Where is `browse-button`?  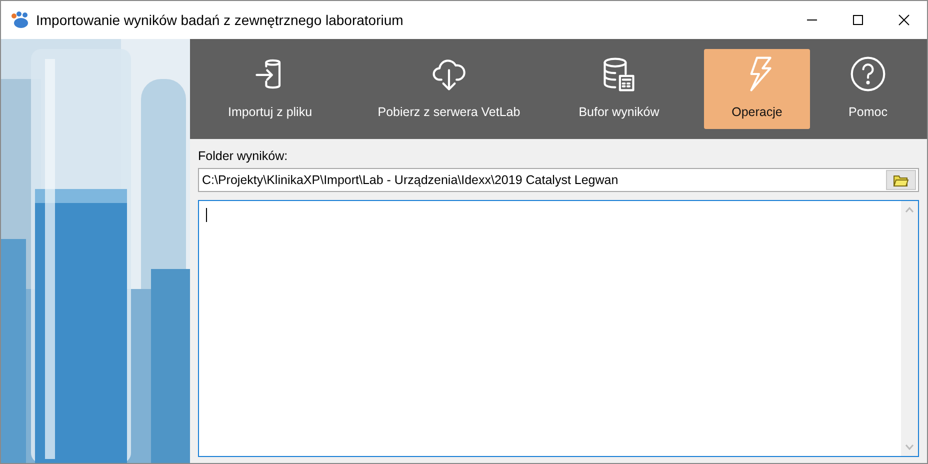 browse-button is located at coordinates (901, 180).